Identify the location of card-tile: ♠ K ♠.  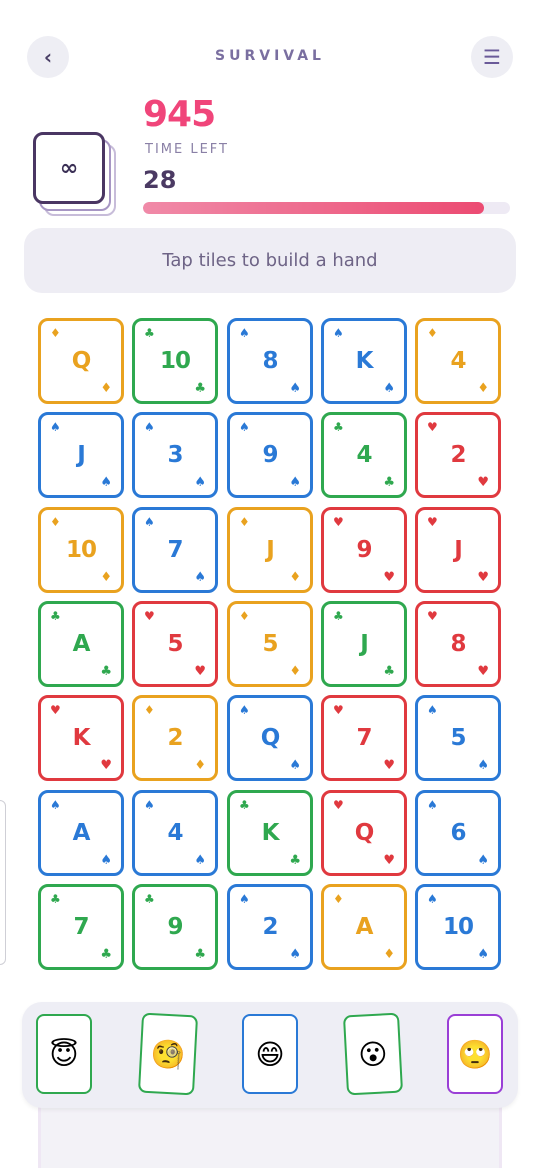
(364, 361).